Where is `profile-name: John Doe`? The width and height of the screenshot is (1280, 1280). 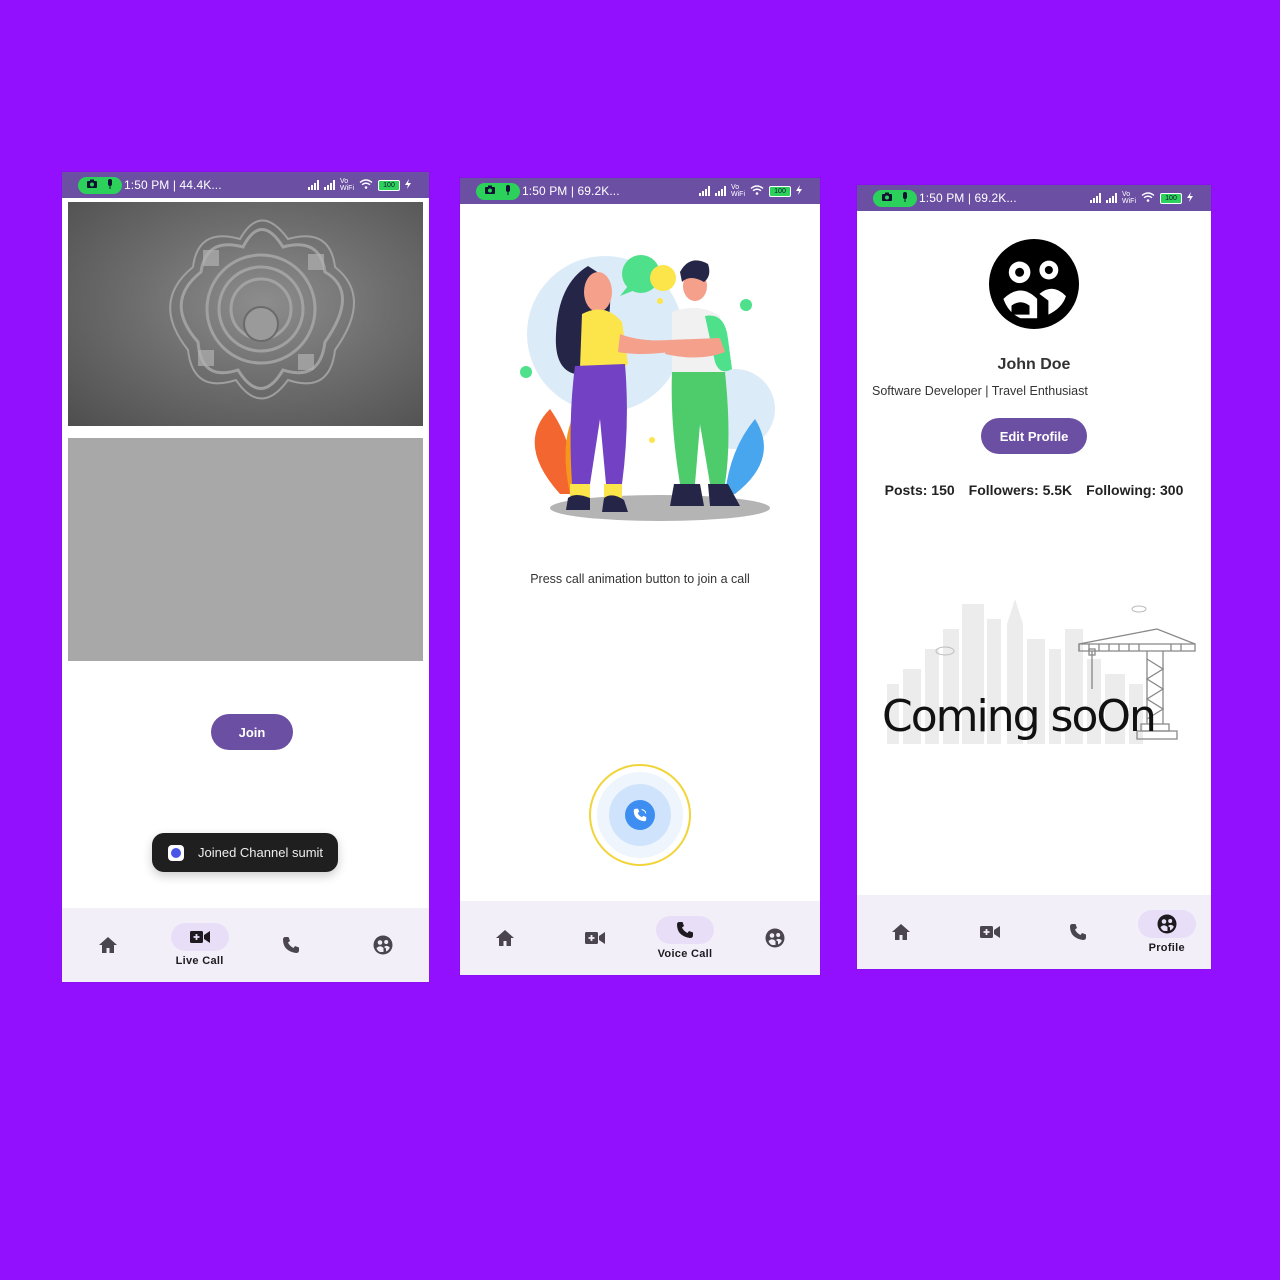
profile-name: John Doe is located at coordinates (1034, 364).